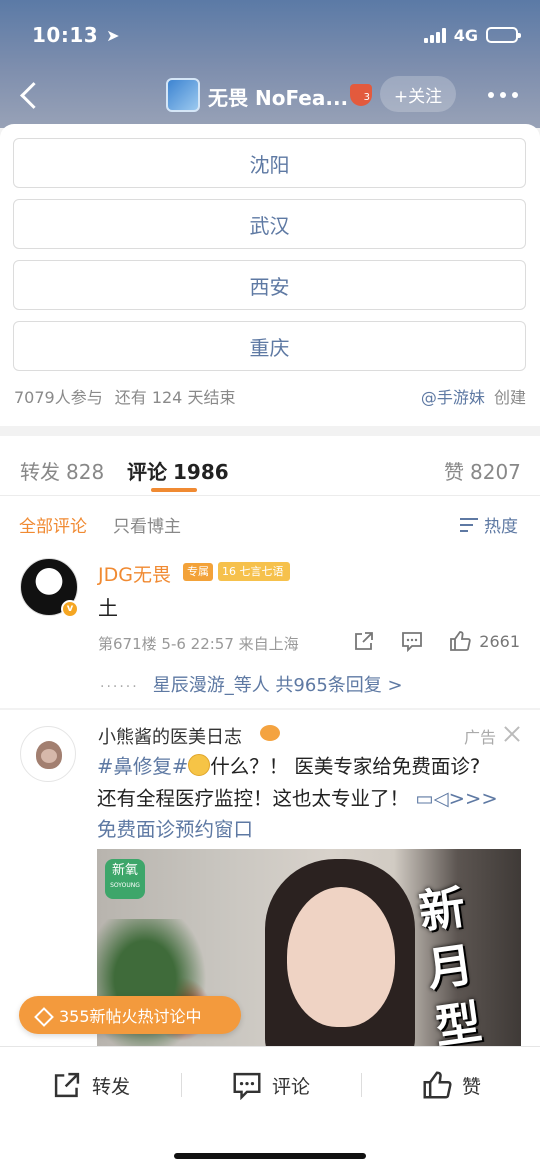 This screenshot has height=1169, width=540. What do you see at coordinates (503, 35) in the screenshot?
I see `battery-icon` at bounding box center [503, 35].